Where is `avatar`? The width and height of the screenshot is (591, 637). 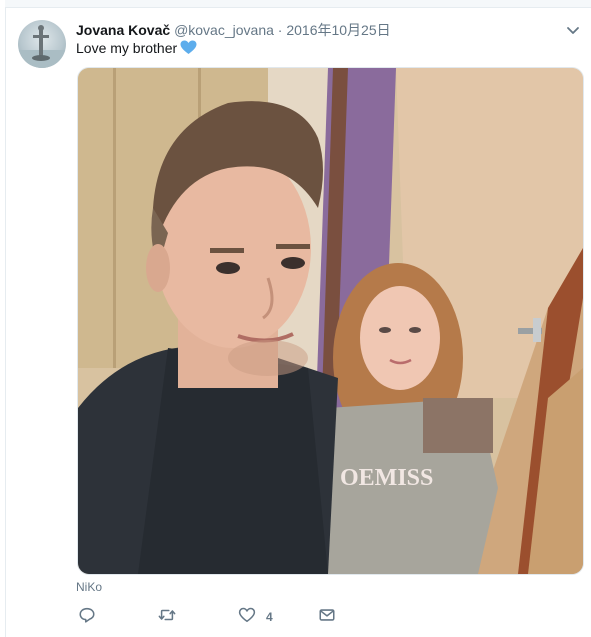 avatar is located at coordinates (42, 44).